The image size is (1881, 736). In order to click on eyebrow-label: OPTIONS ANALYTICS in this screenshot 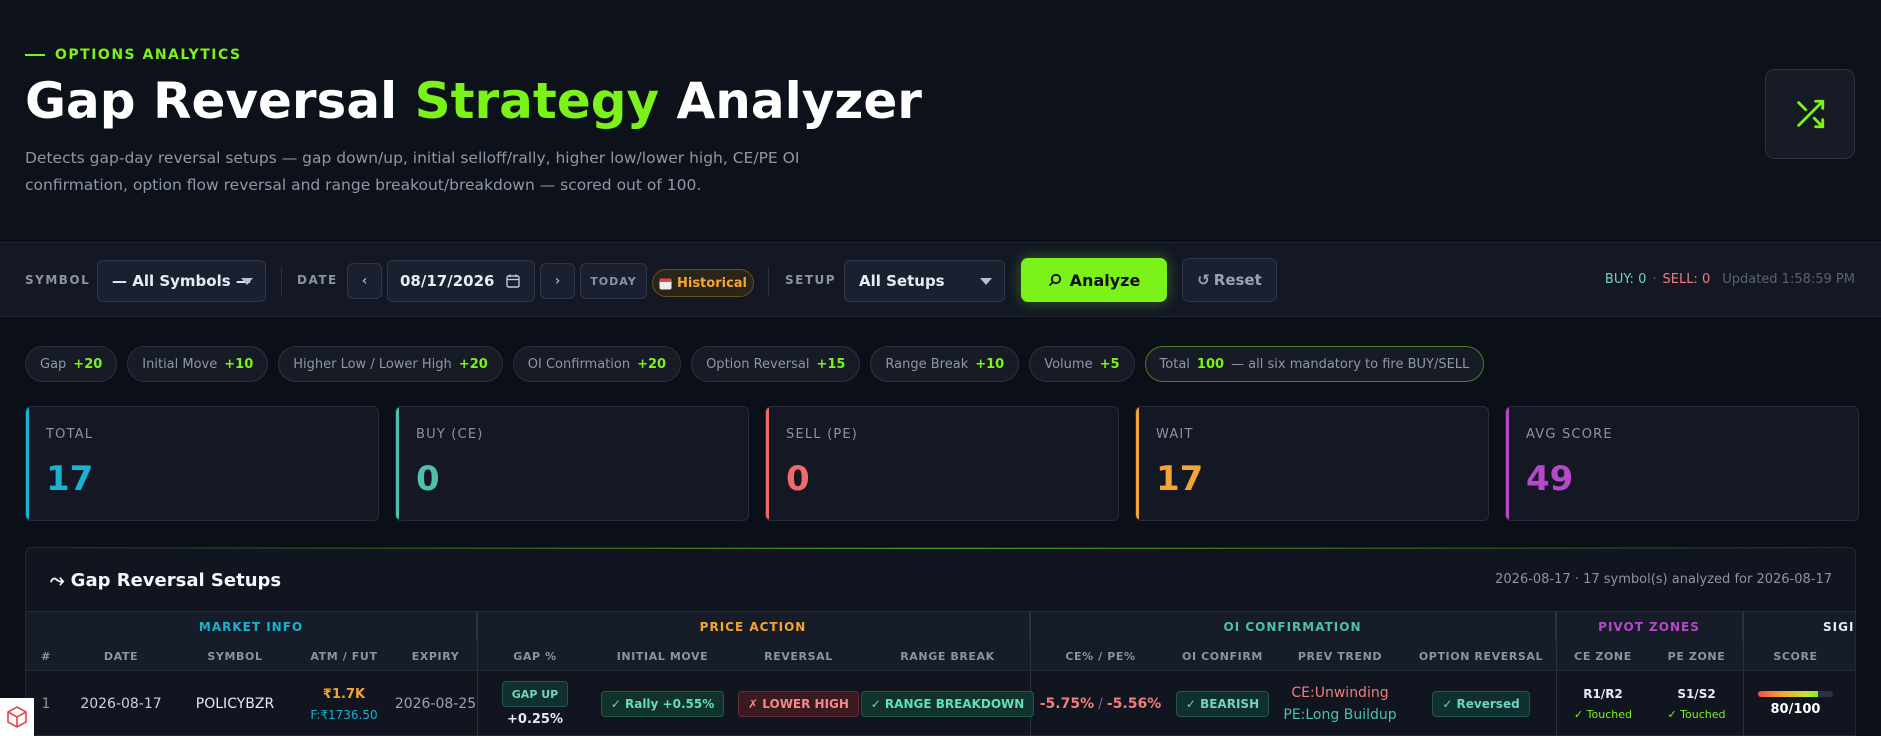, I will do `click(148, 55)`.